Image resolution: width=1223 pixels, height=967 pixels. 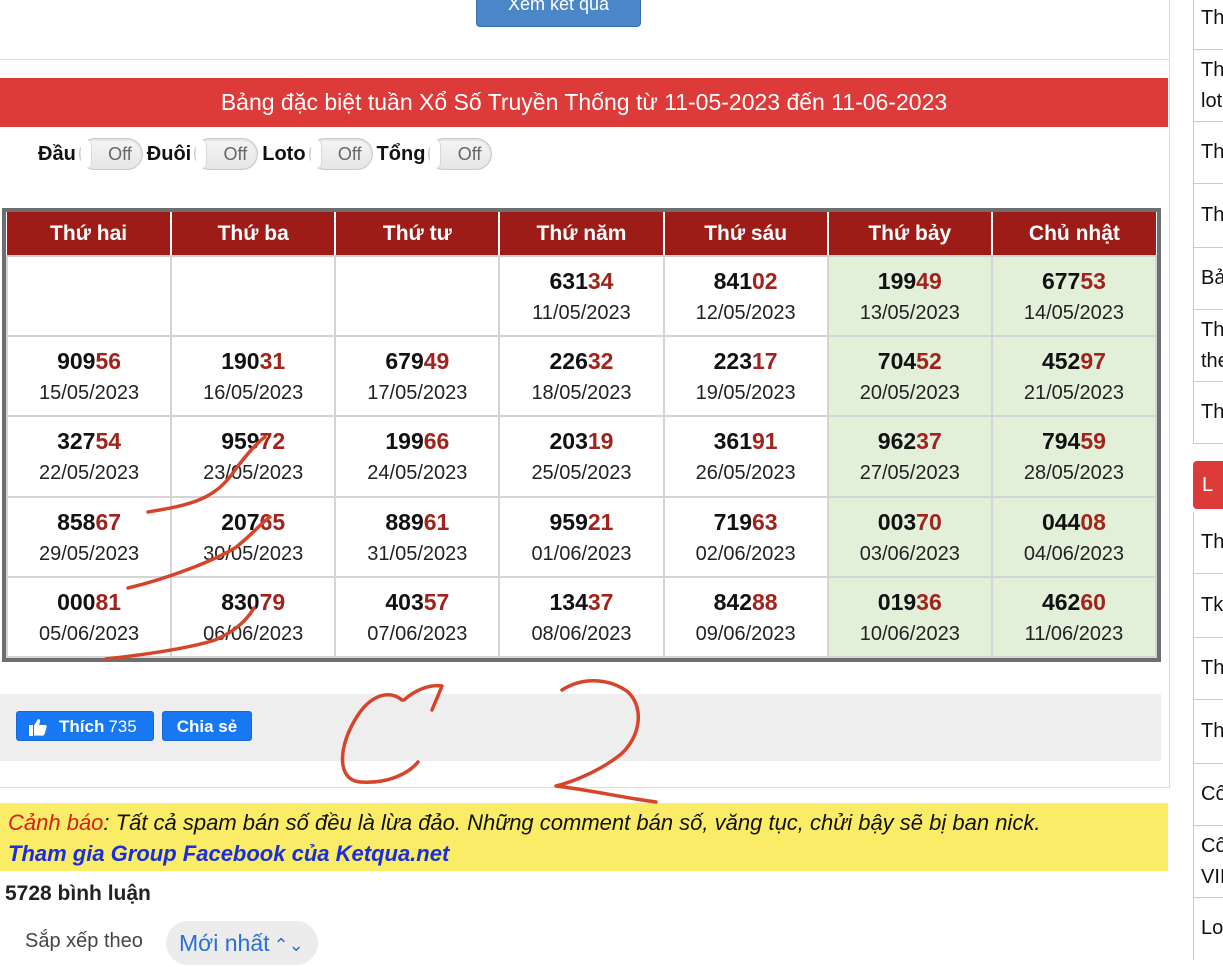 I want to click on number-head: 327, so click(x=76, y=441).